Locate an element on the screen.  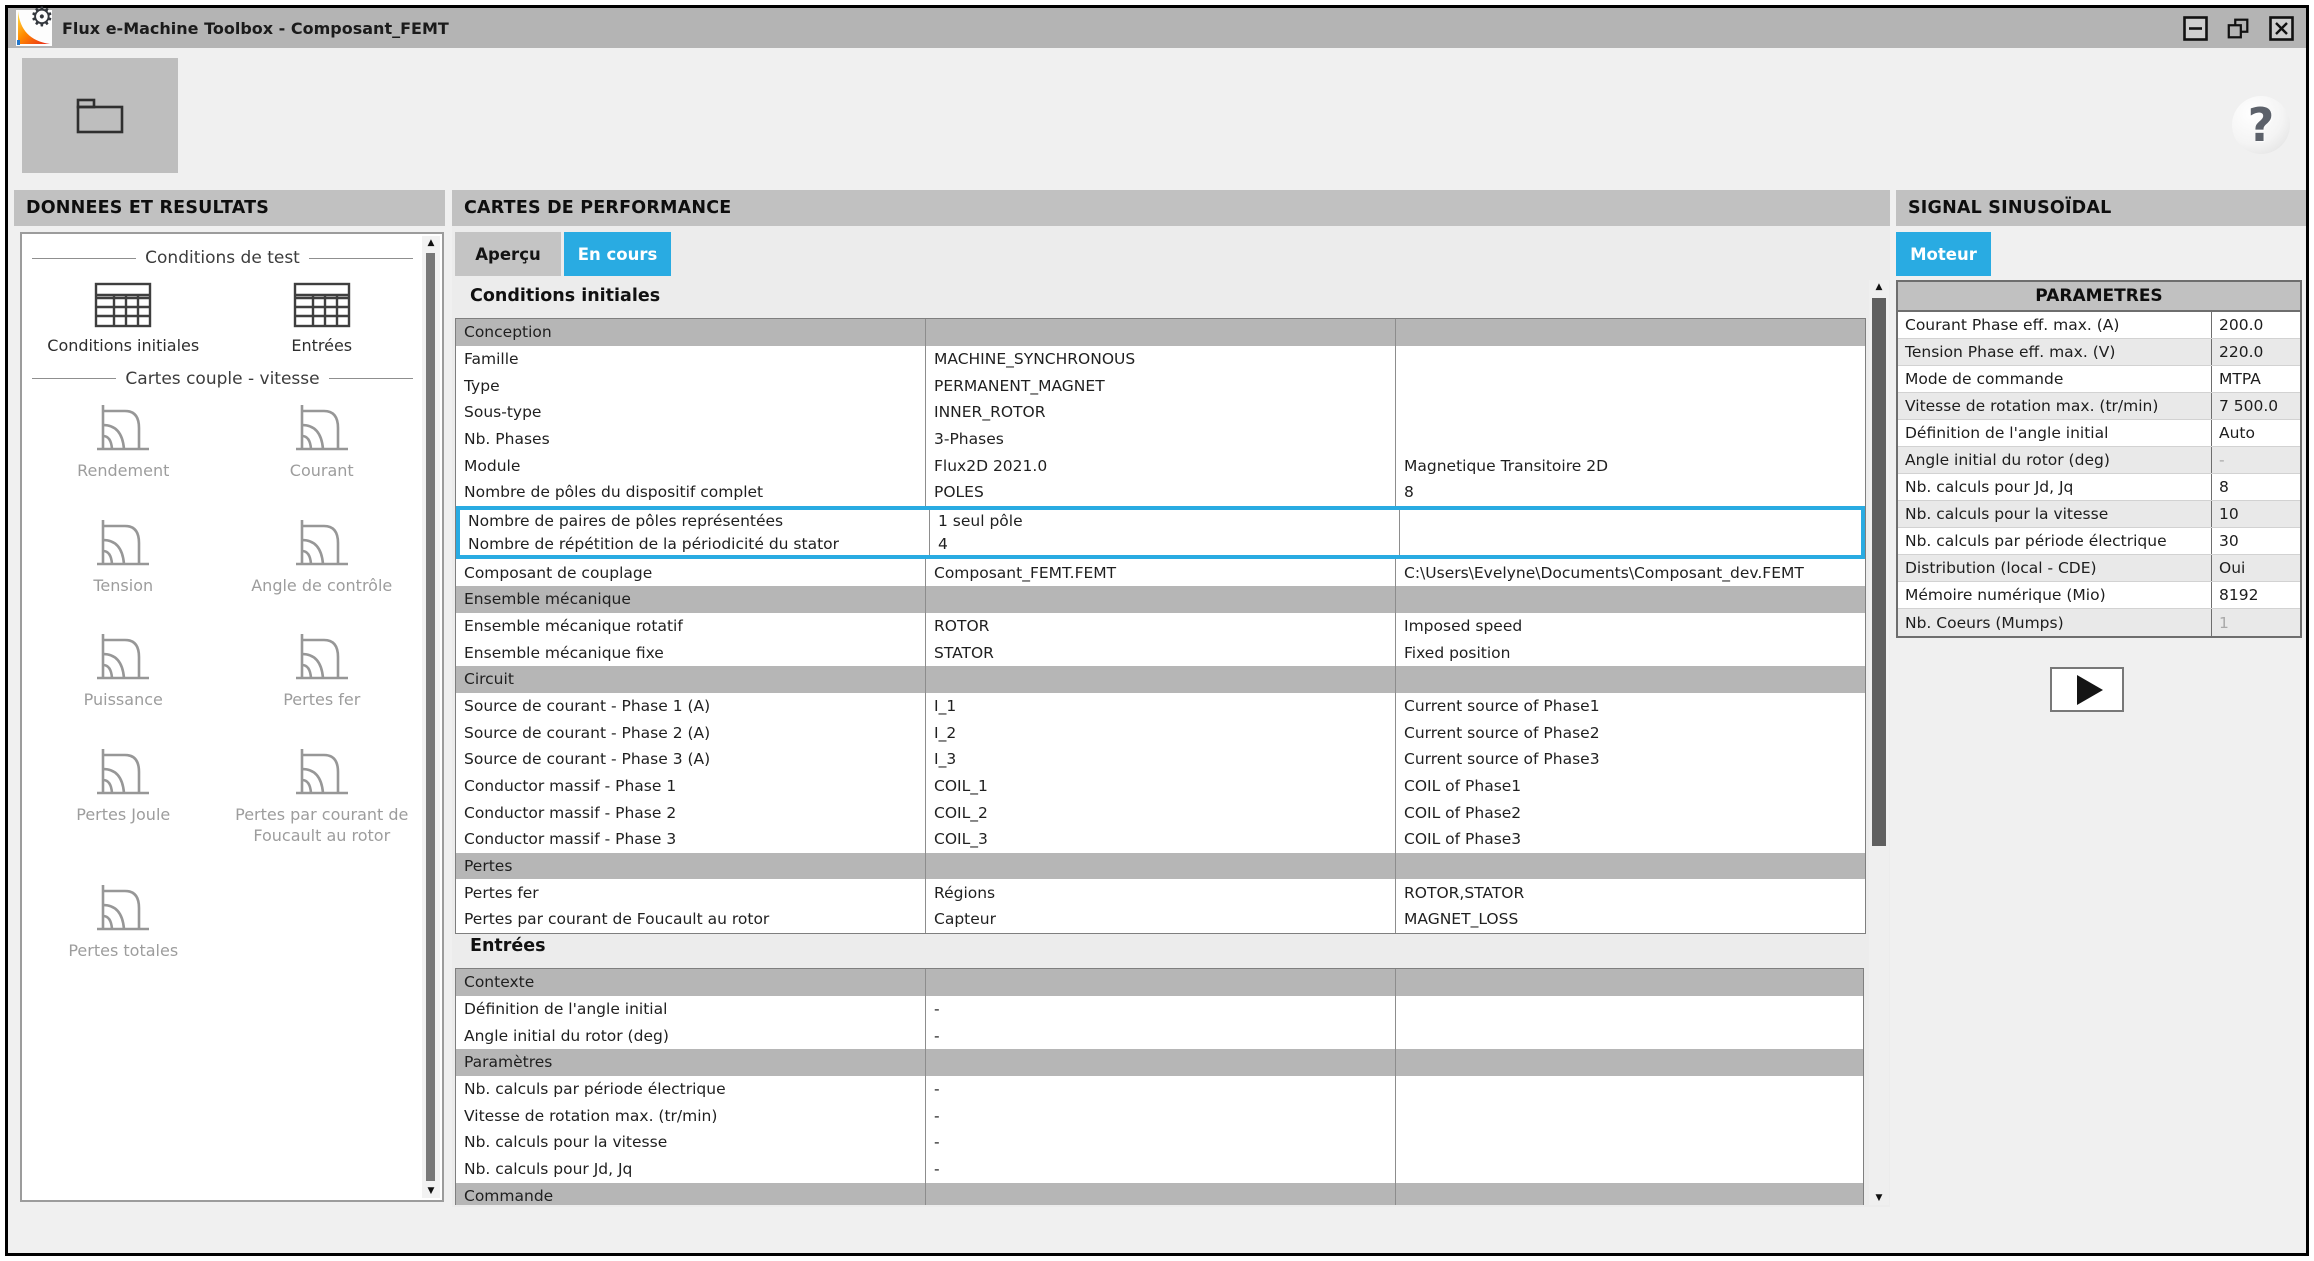
param-value: 10 is located at coordinates (2256, 514).